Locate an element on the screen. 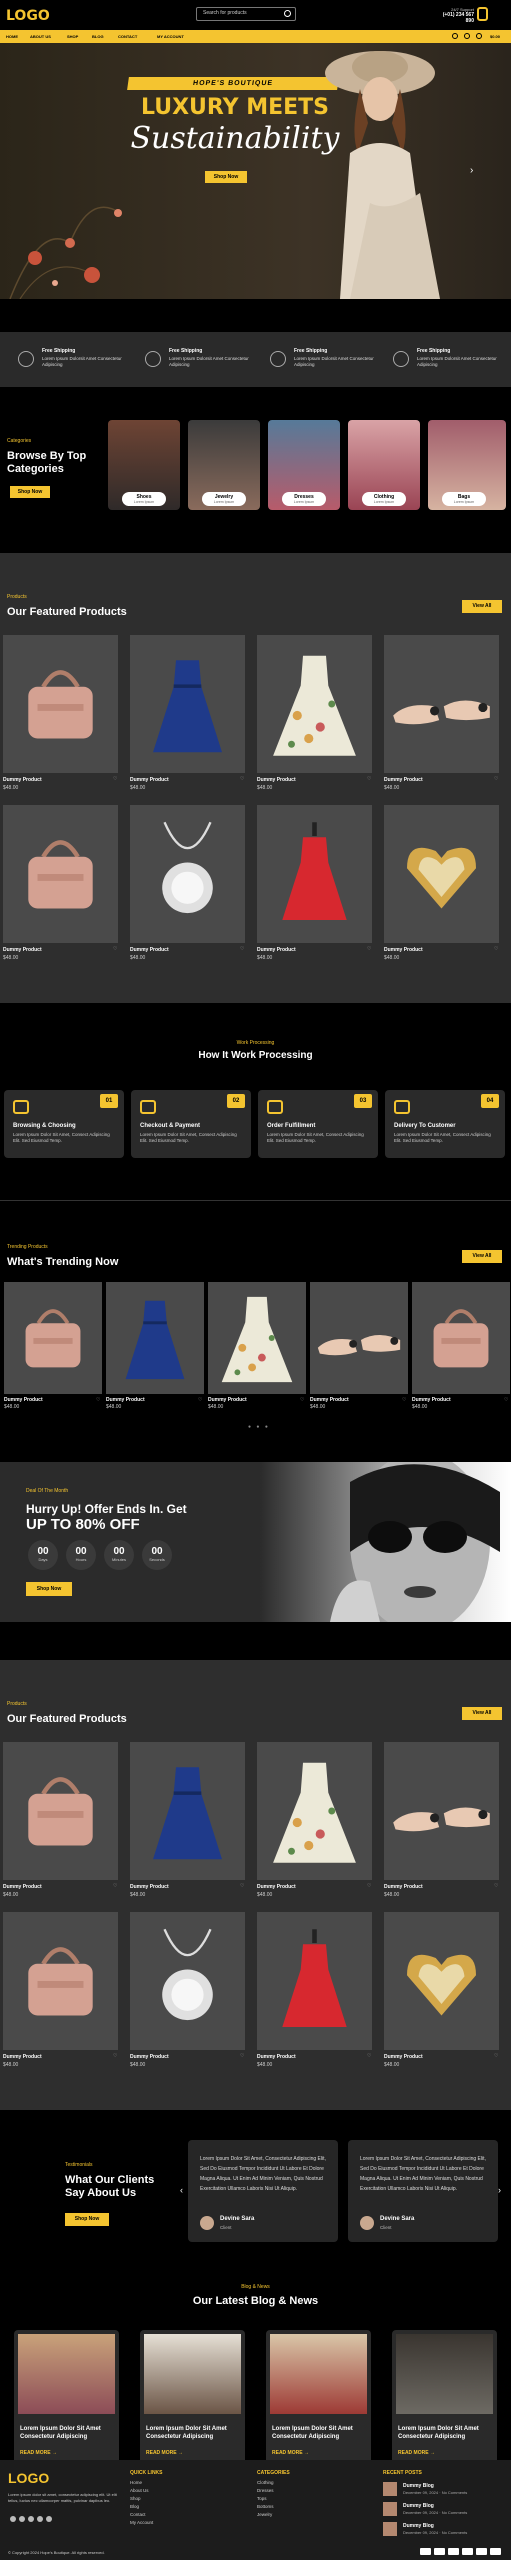 The image size is (511, 2560). categories-shop-now-button: Shop Now is located at coordinates (30, 492).